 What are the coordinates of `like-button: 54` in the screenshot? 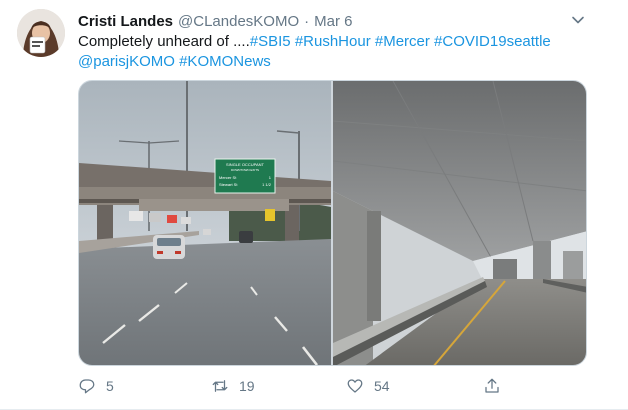 It's located at (368, 386).